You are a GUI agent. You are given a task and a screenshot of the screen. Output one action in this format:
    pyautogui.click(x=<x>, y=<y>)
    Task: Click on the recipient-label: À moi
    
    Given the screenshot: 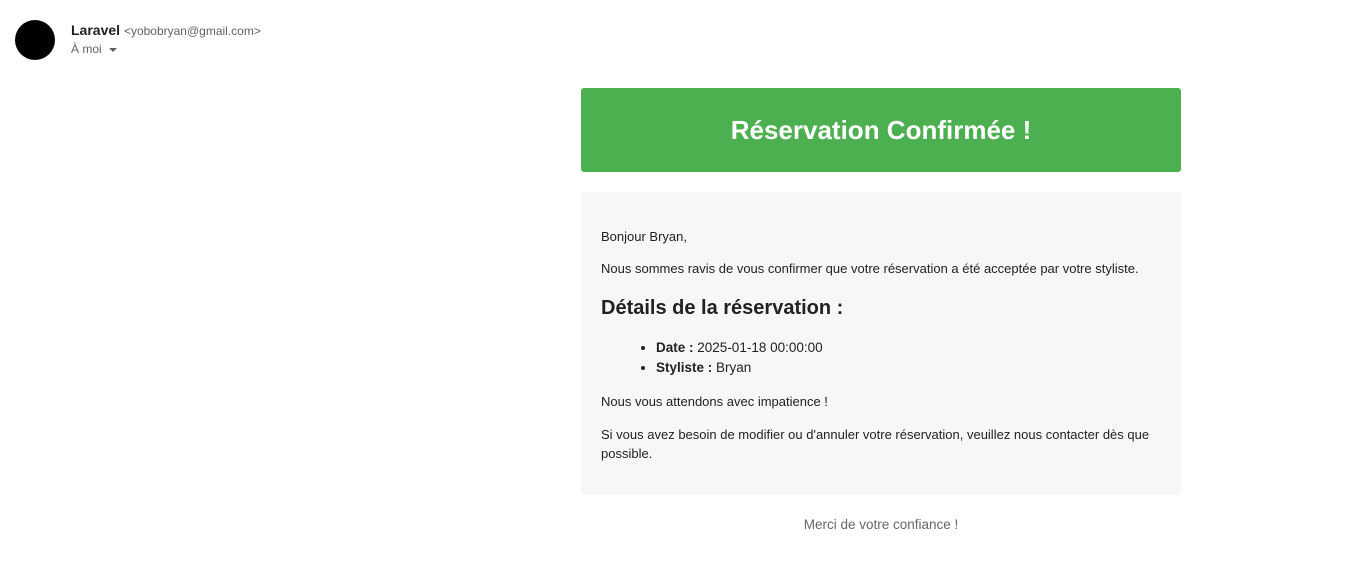 What is the action you would take?
    pyautogui.click(x=86, y=49)
    